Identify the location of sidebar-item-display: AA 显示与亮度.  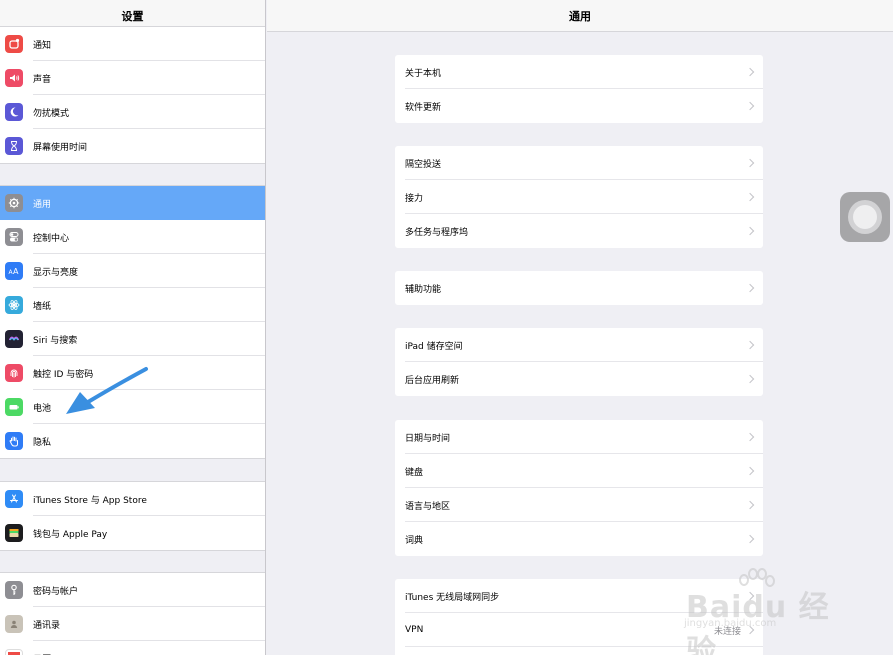
(132, 271).